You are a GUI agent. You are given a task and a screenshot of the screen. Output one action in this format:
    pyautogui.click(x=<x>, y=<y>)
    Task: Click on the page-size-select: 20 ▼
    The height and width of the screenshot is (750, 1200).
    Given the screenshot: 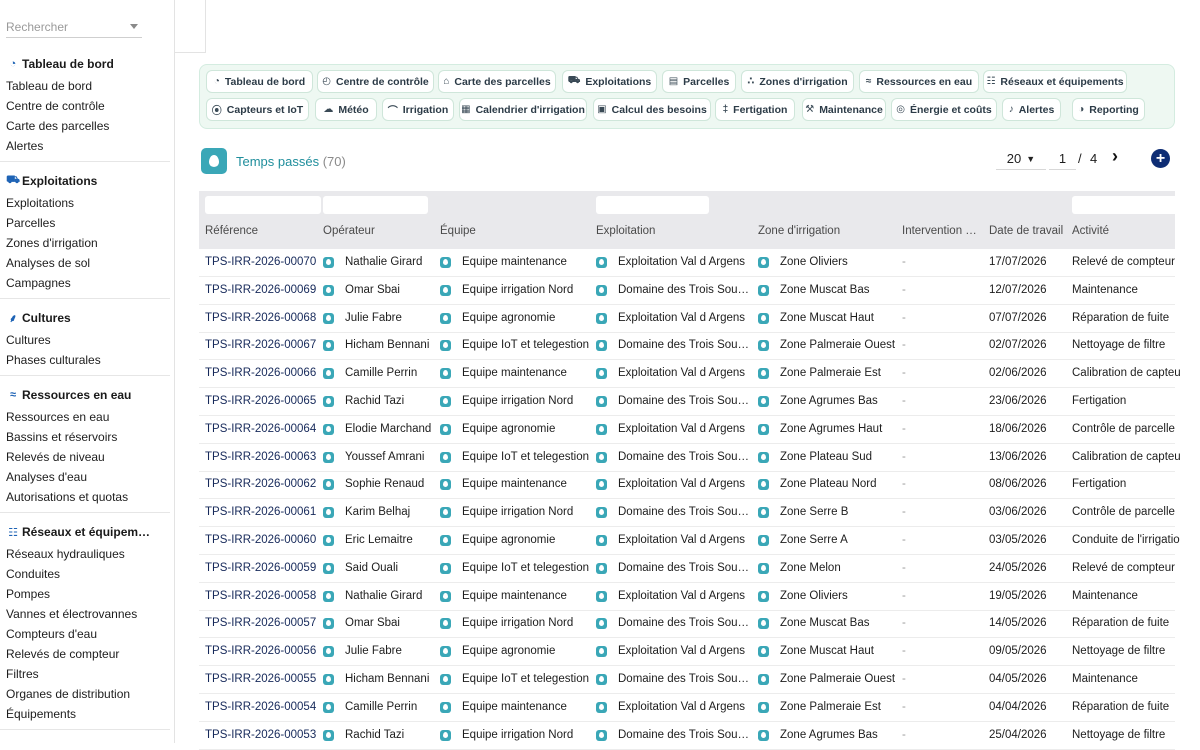 What is the action you would take?
    pyautogui.click(x=1021, y=159)
    